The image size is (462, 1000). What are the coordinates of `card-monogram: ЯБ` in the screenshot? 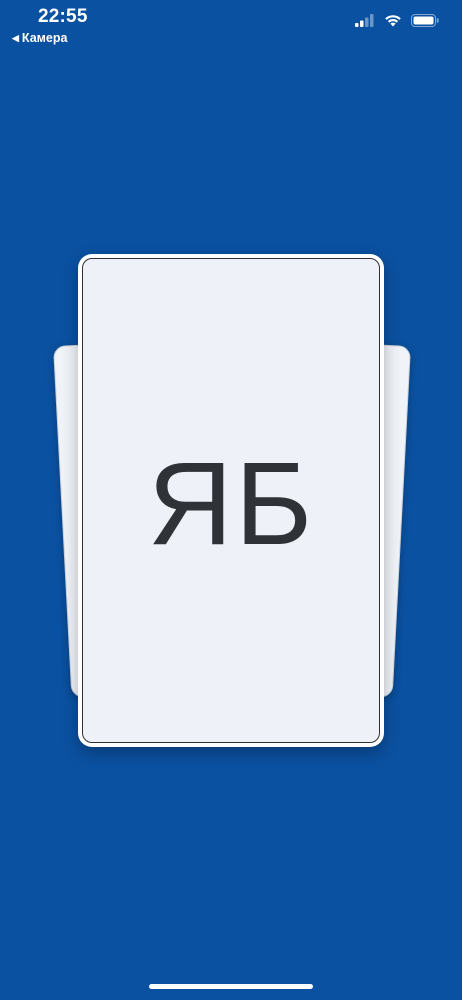 It's located at (231, 503).